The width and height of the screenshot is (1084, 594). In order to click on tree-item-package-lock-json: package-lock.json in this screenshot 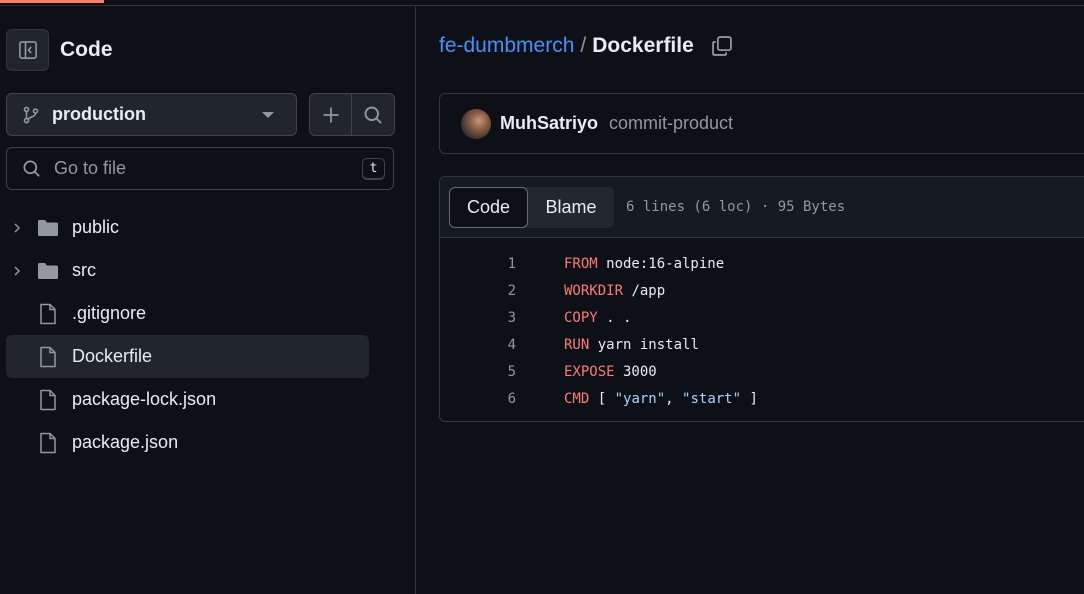, I will do `click(187, 399)`.